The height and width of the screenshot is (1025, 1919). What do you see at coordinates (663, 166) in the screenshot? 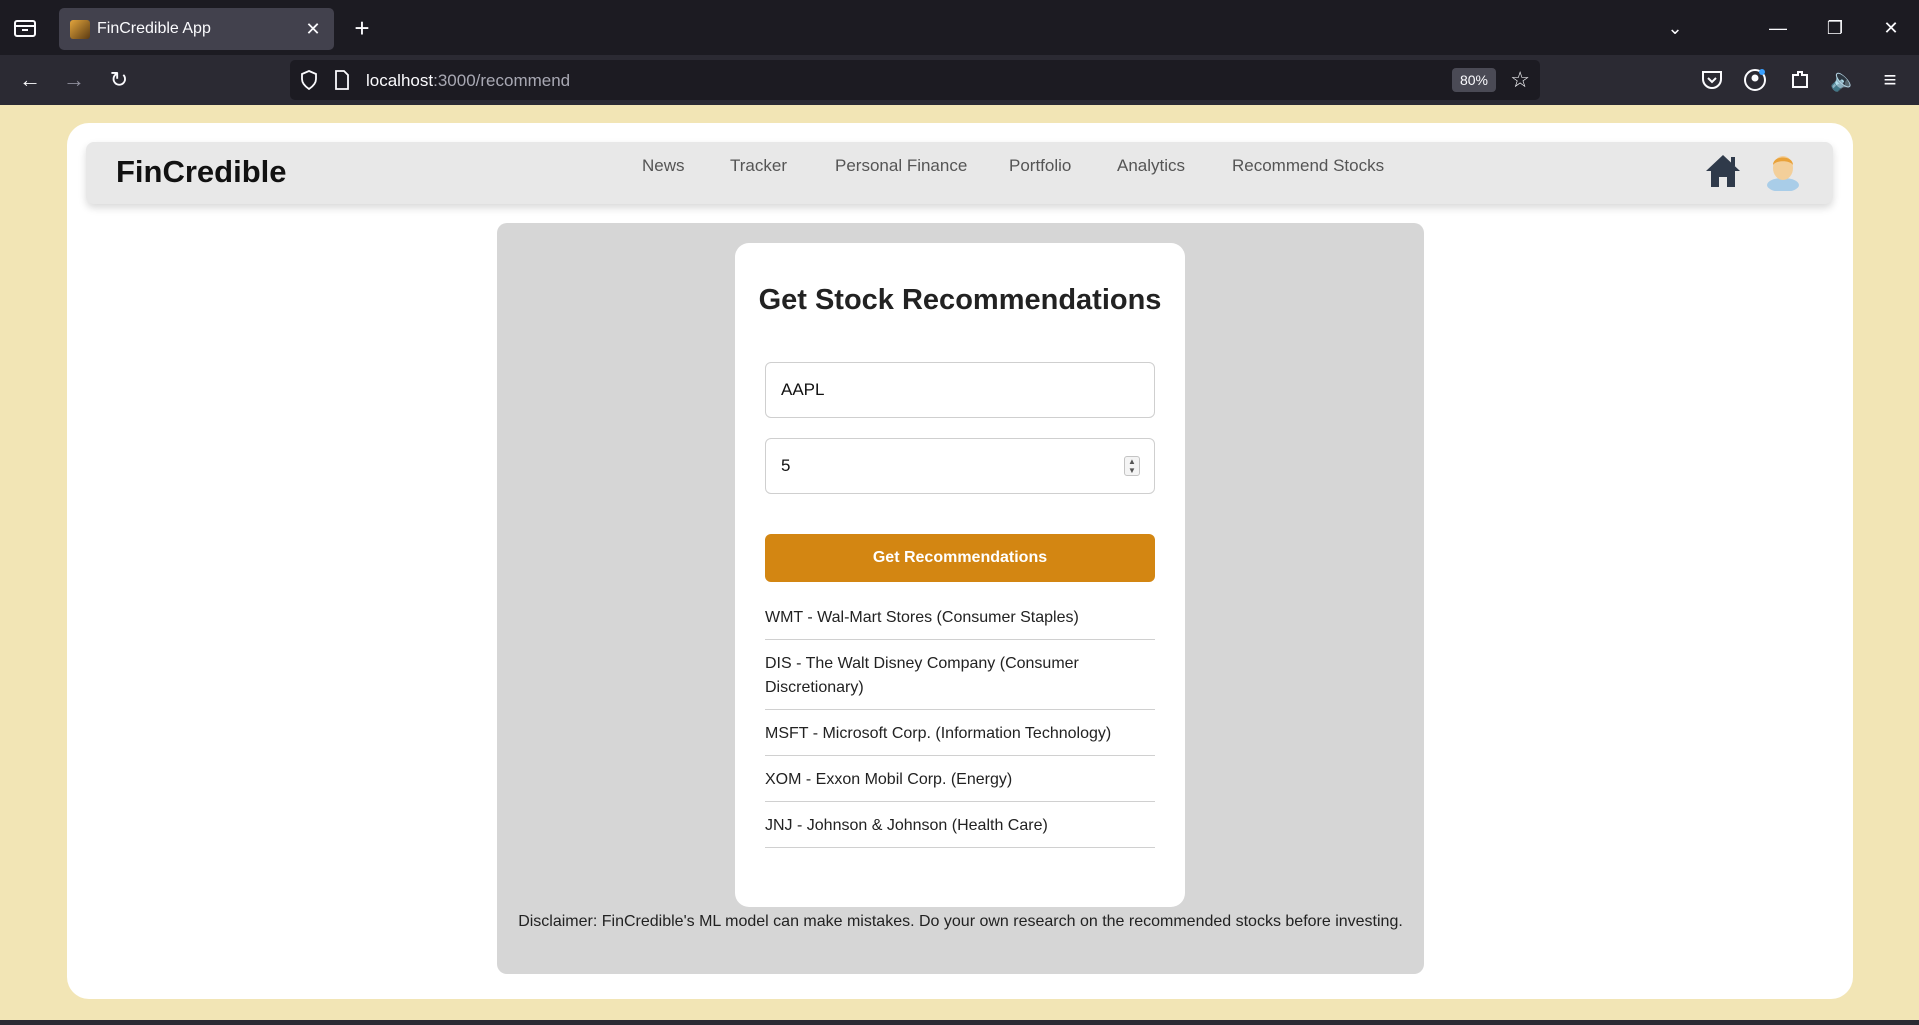
I see `menu-item-news: News` at bounding box center [663, 166].